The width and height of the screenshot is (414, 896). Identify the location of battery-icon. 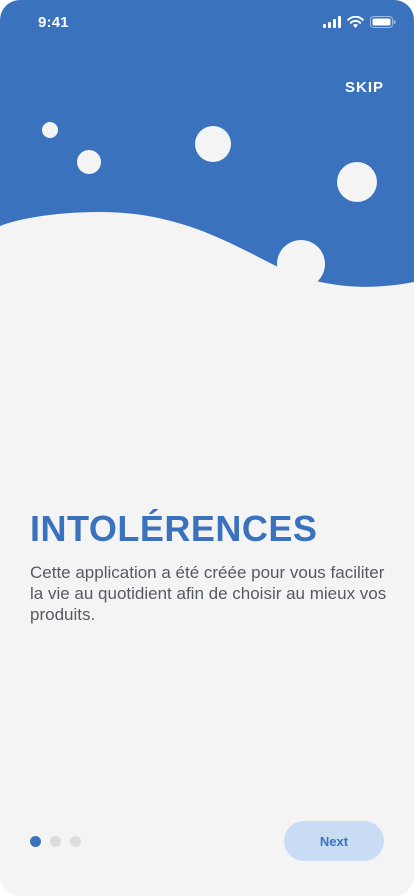
(383, 22).